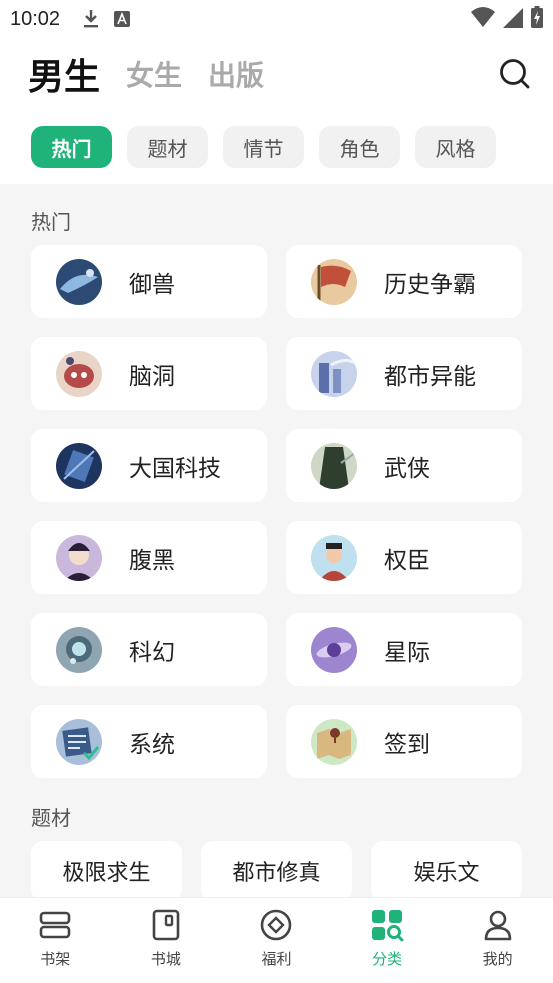  Describe the element at coordinates (51, 818) in the screenshot. I see `section-title-theme: 题材` at that location.